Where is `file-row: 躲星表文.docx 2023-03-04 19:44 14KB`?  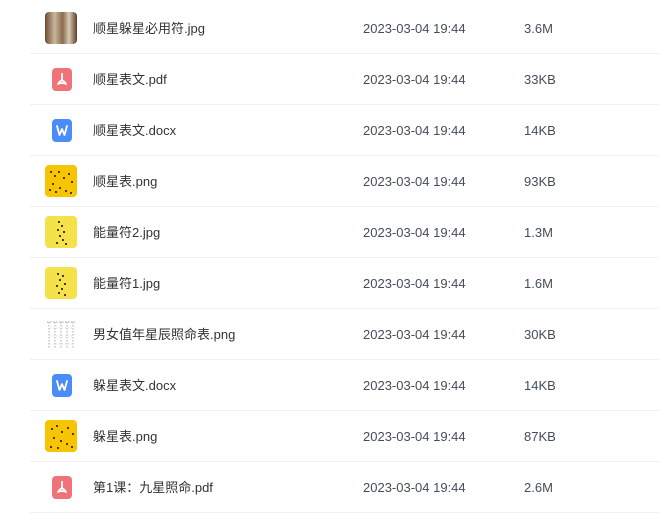 file-row: 躲星表文.docx 2023-03-04 19:44 14KB is located at coordinates (344, 385).